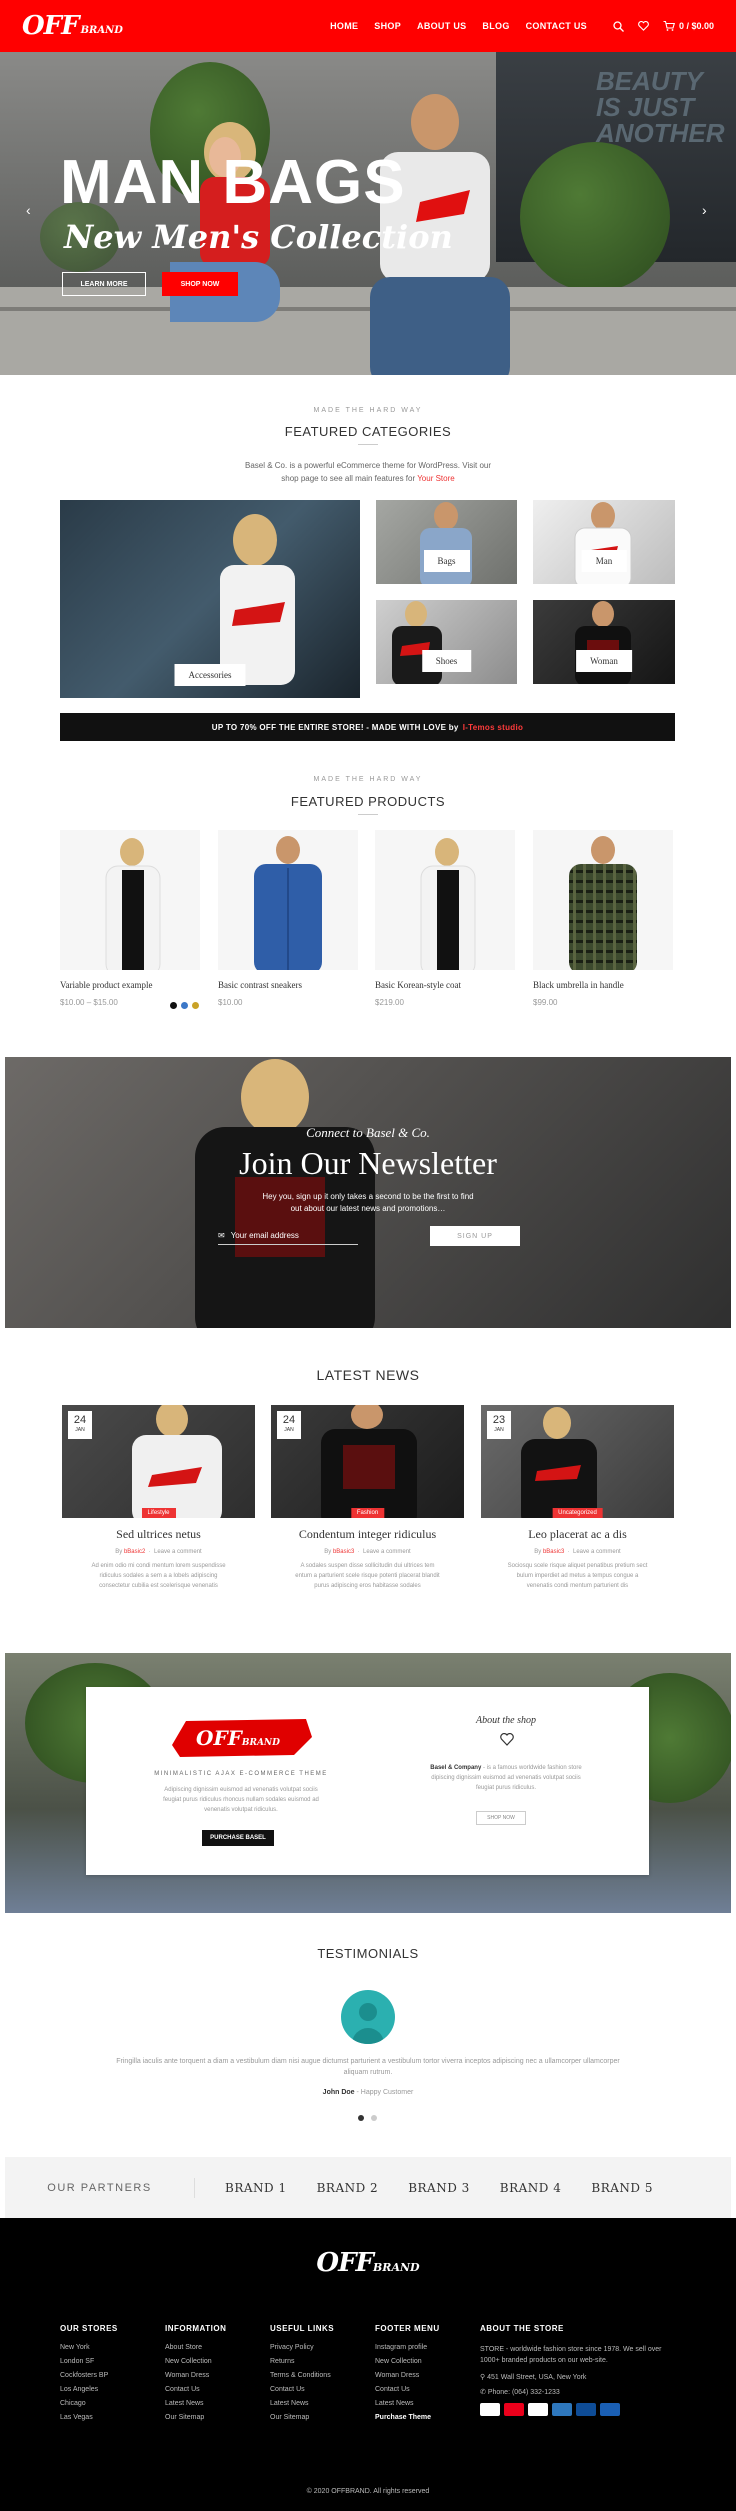 The height and width of the screenshot is (2511, 736). What do you see at coordinates (89, 2347) in the screenshot?
I see `footer-link: New York` at bounding box center [89, 2347].